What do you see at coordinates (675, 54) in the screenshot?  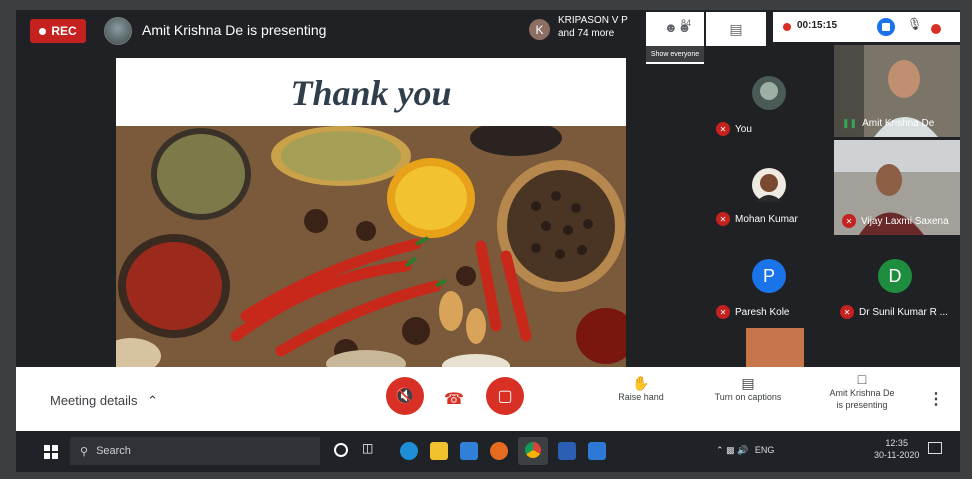 I see `show-everyone-tooltip: Show everyone` at bounding box center [675, 54].